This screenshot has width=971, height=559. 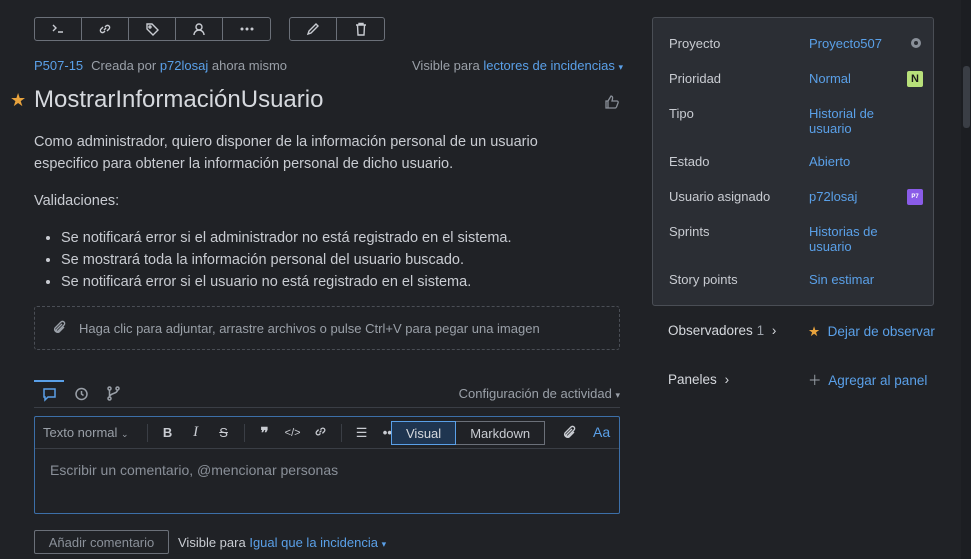 What do you see at coordinates (293, 433) in the screenshot?
I see `code-button: </>` at bounding box center [293, 433].